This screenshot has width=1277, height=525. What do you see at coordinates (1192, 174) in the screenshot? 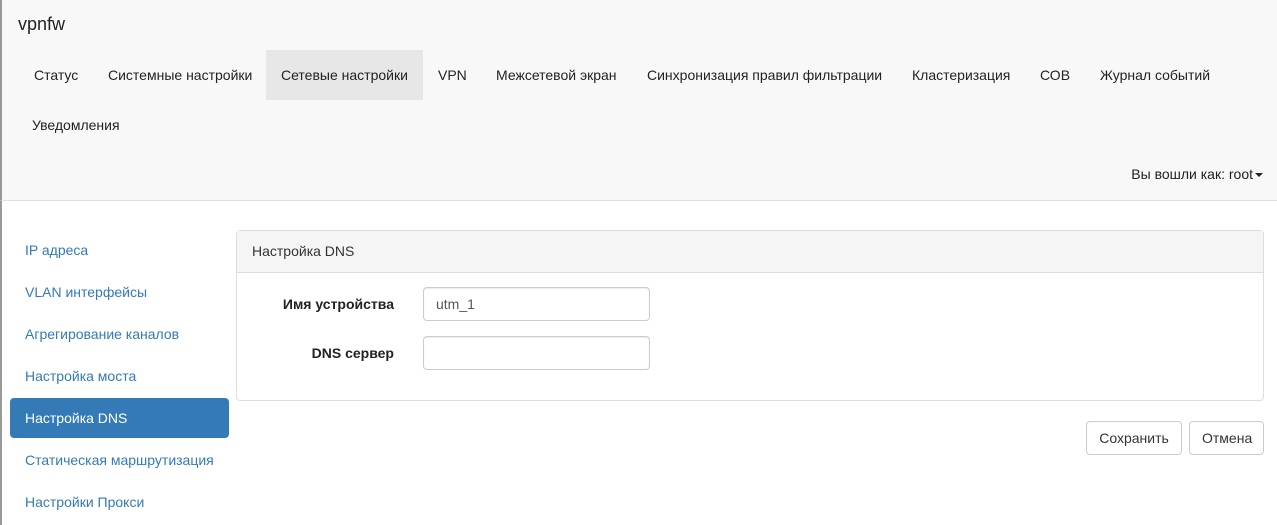
I see `user-label: Вы вошли как: root` at bounding box center [1192, 174].